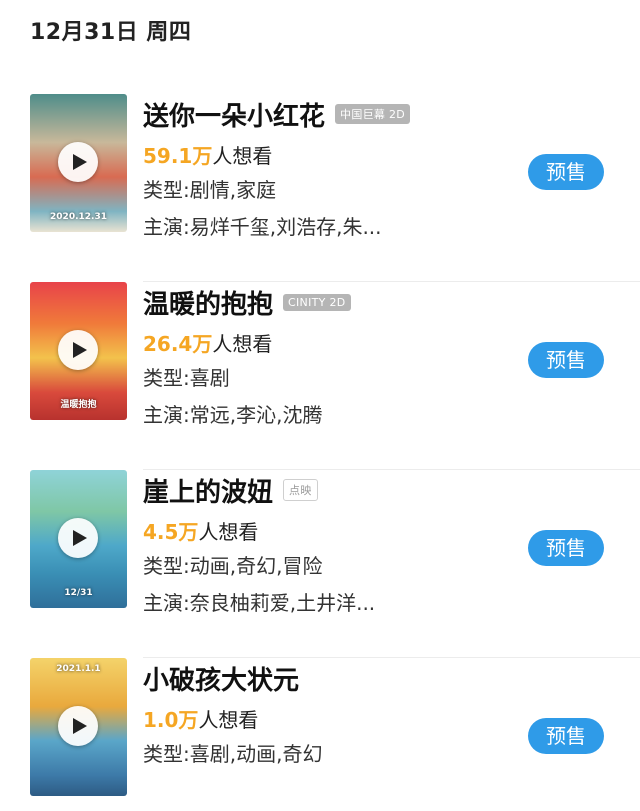 Image resolution: width=640 pixels, height=811 pixels. Describe the element at coordinates (333, 156) in the screenshot. I see `want-to-see: 59.1万 人想看` at that location.